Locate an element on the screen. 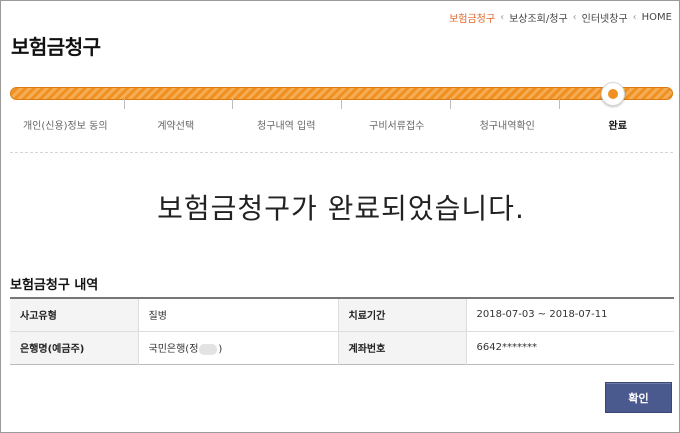  step-claim-review: 청구내역확인 is located at coordinates (507, 126).